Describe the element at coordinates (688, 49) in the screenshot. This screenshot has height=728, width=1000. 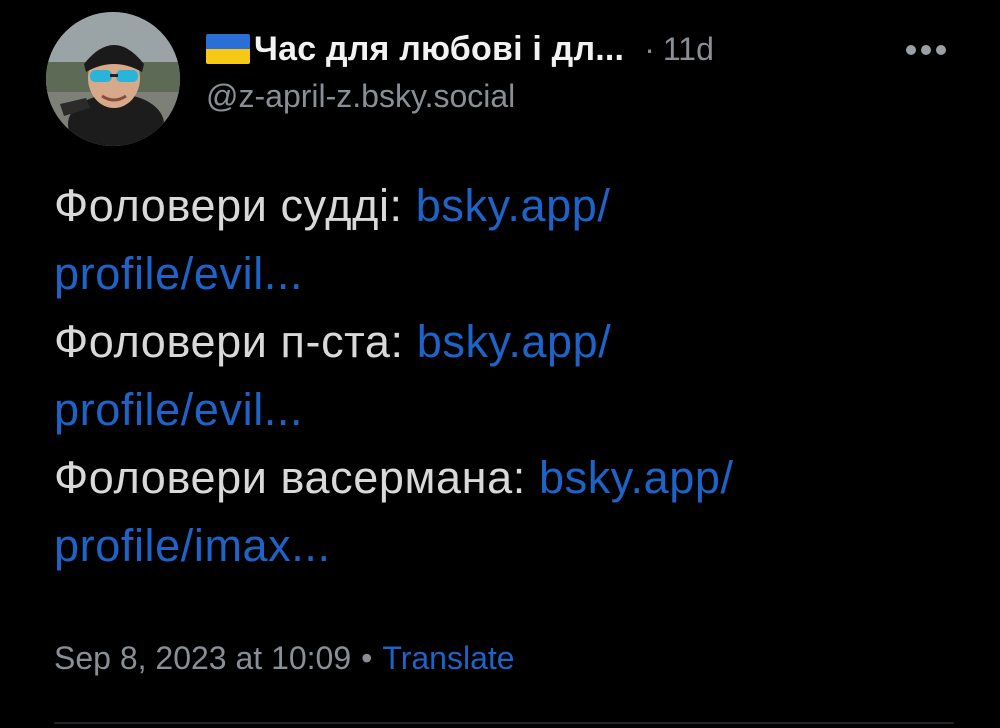
I see `post-timestamp: 11d` at that location.